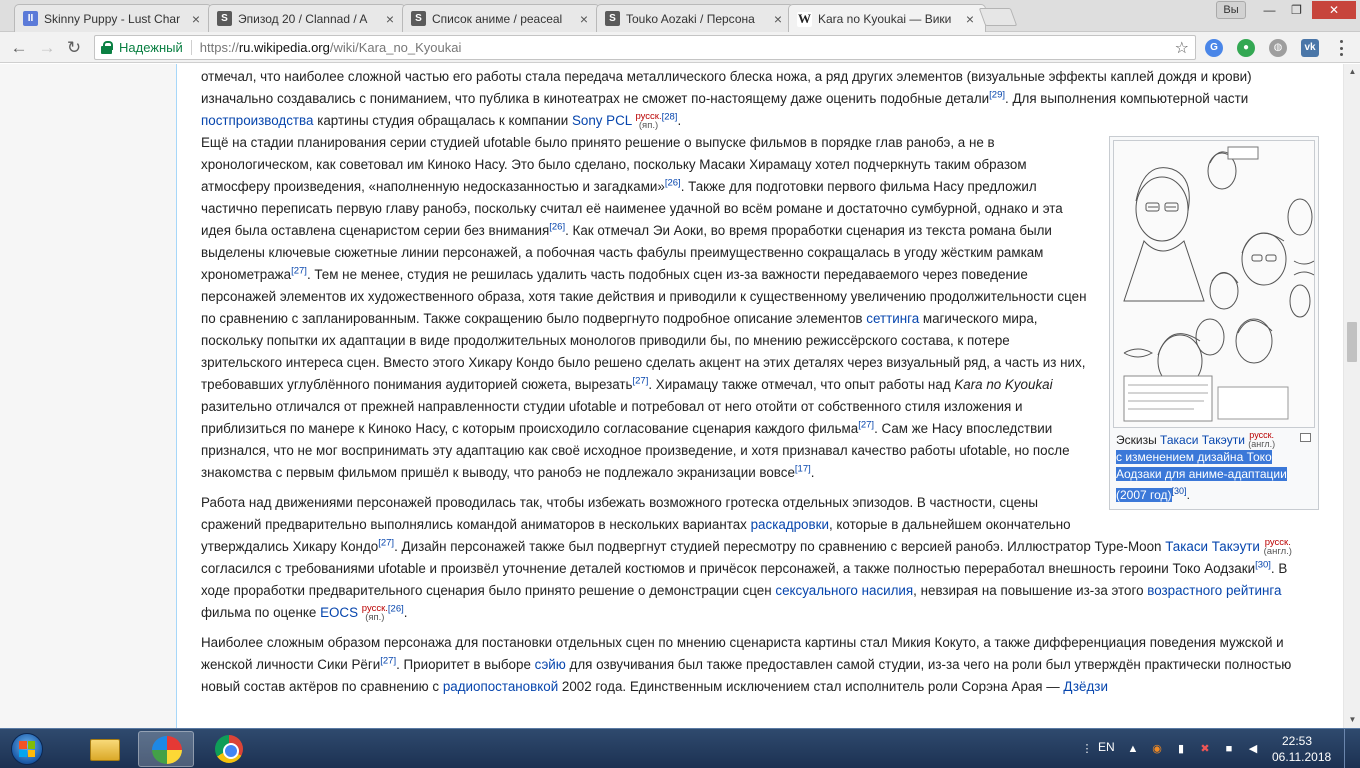 The image size is (1360, 768). Describe the element at coordinates (1106, 747) in the screenshot. I see `language-indicator: EN` at that location.